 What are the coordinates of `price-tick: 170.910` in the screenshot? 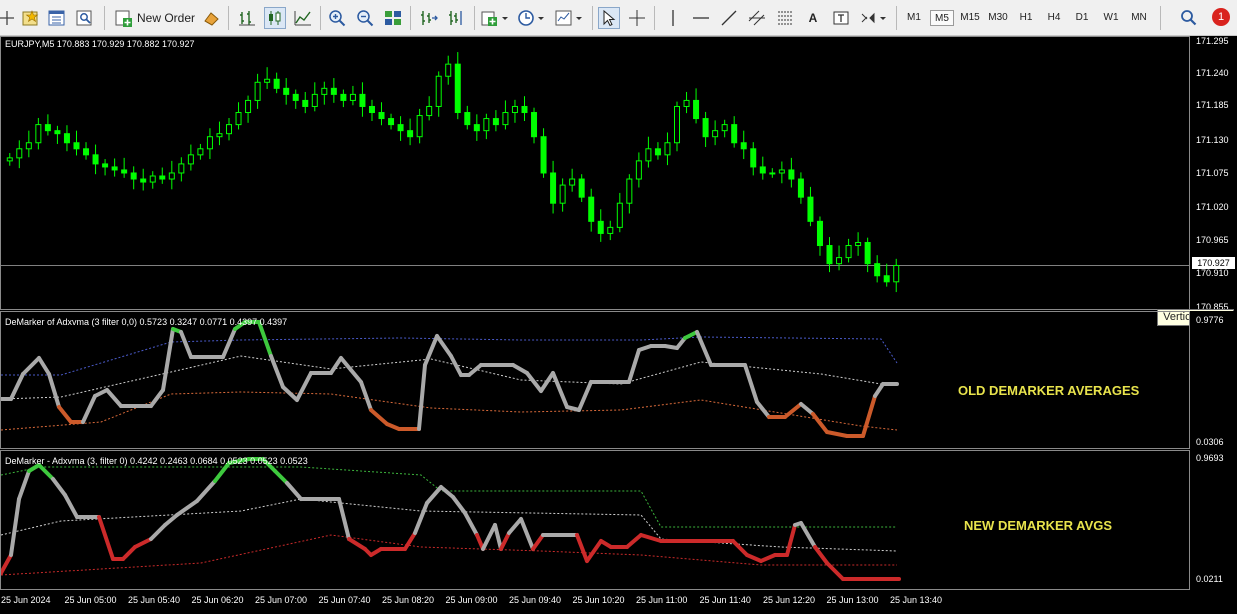 It's located at (1212, 273).